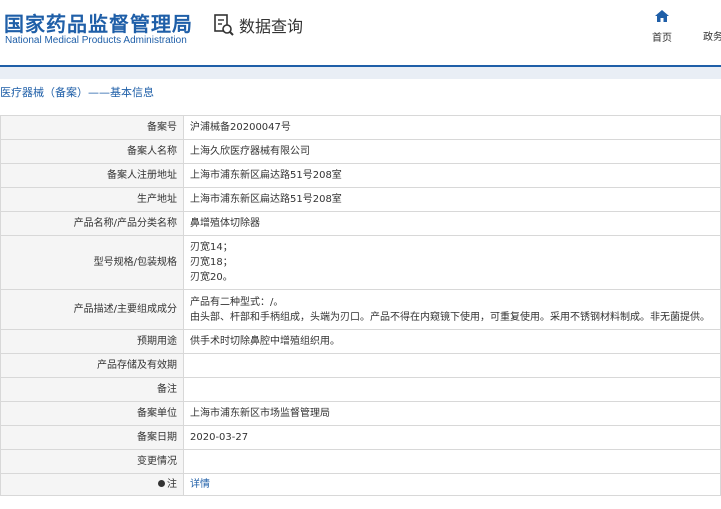 The image size is (721, 509). What do you see at coordinates (224, 25) in the screenshot?
I see `document-search-icon` at bounding box center [224, 25].